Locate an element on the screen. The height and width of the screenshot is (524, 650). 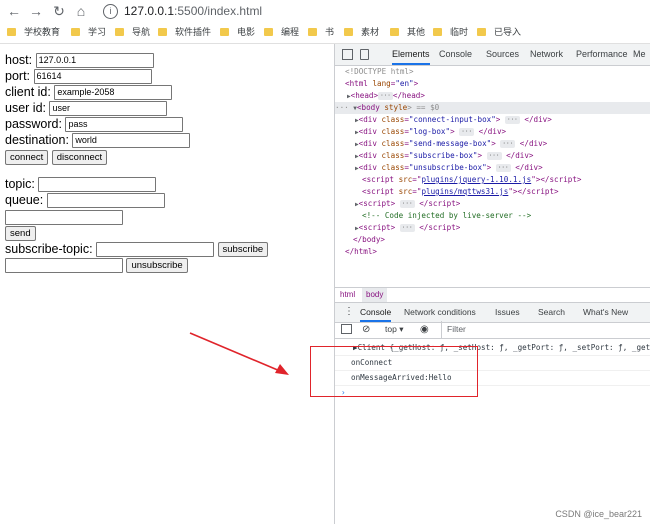
script-link: plugins/mqttws31.js is located at coordinates (464, 191).